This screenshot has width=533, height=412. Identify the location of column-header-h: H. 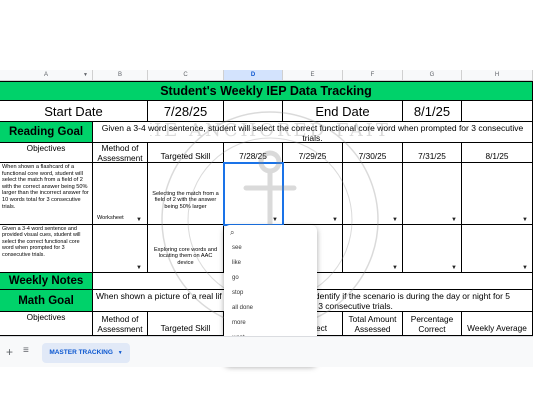
(497, 75).